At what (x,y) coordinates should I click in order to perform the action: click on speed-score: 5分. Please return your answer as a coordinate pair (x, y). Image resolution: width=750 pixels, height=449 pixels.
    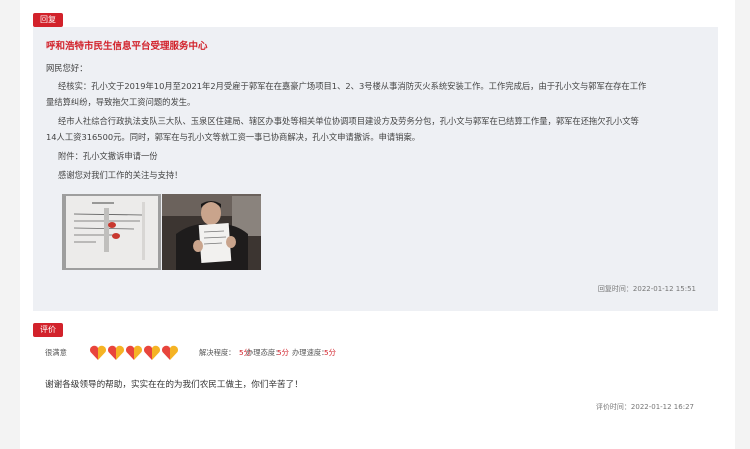
    Looking at the image, I should click on (330, 352).